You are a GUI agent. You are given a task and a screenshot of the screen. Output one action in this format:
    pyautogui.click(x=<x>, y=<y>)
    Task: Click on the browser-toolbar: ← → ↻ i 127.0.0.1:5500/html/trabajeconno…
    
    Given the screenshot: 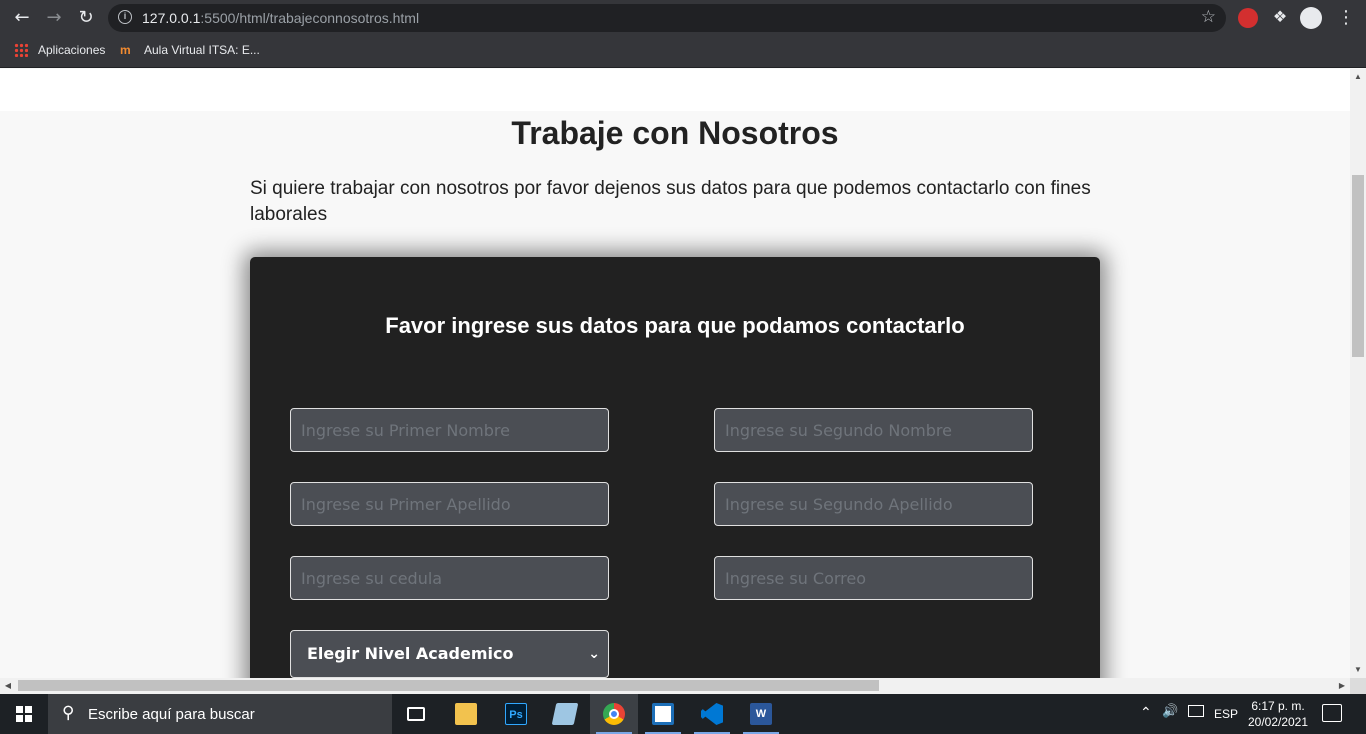 What is the action you would take?
    pyautogui.click(x=683, y=18)
    